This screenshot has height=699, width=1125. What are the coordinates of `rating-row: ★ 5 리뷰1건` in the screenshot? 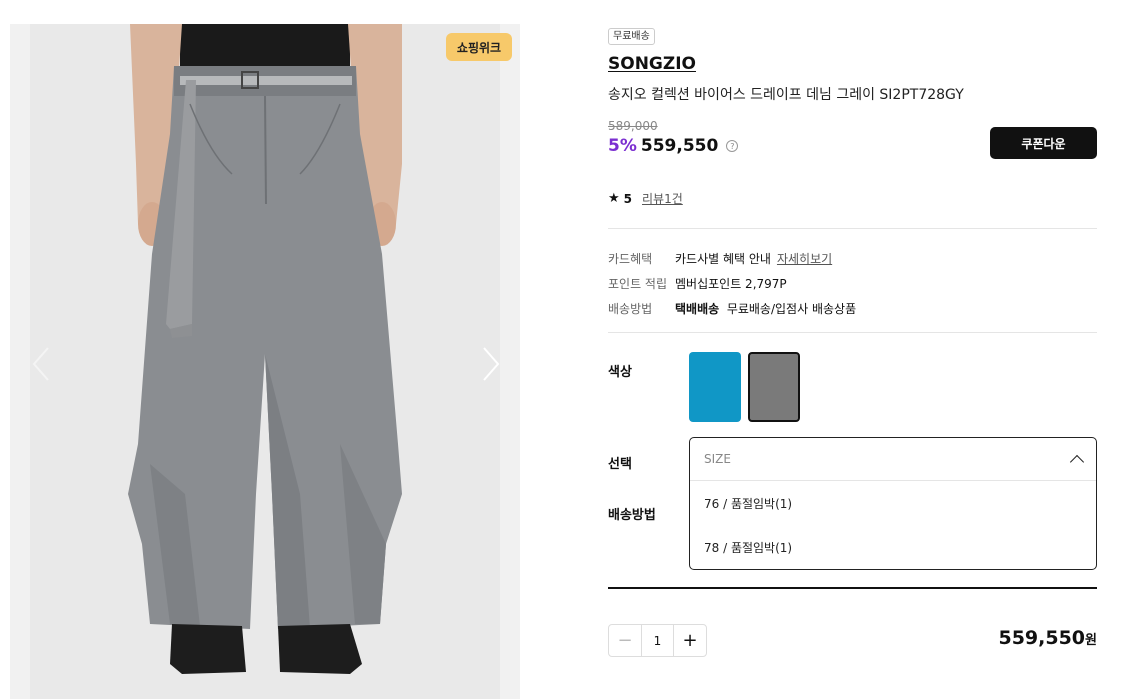 It's located at (645, 198).